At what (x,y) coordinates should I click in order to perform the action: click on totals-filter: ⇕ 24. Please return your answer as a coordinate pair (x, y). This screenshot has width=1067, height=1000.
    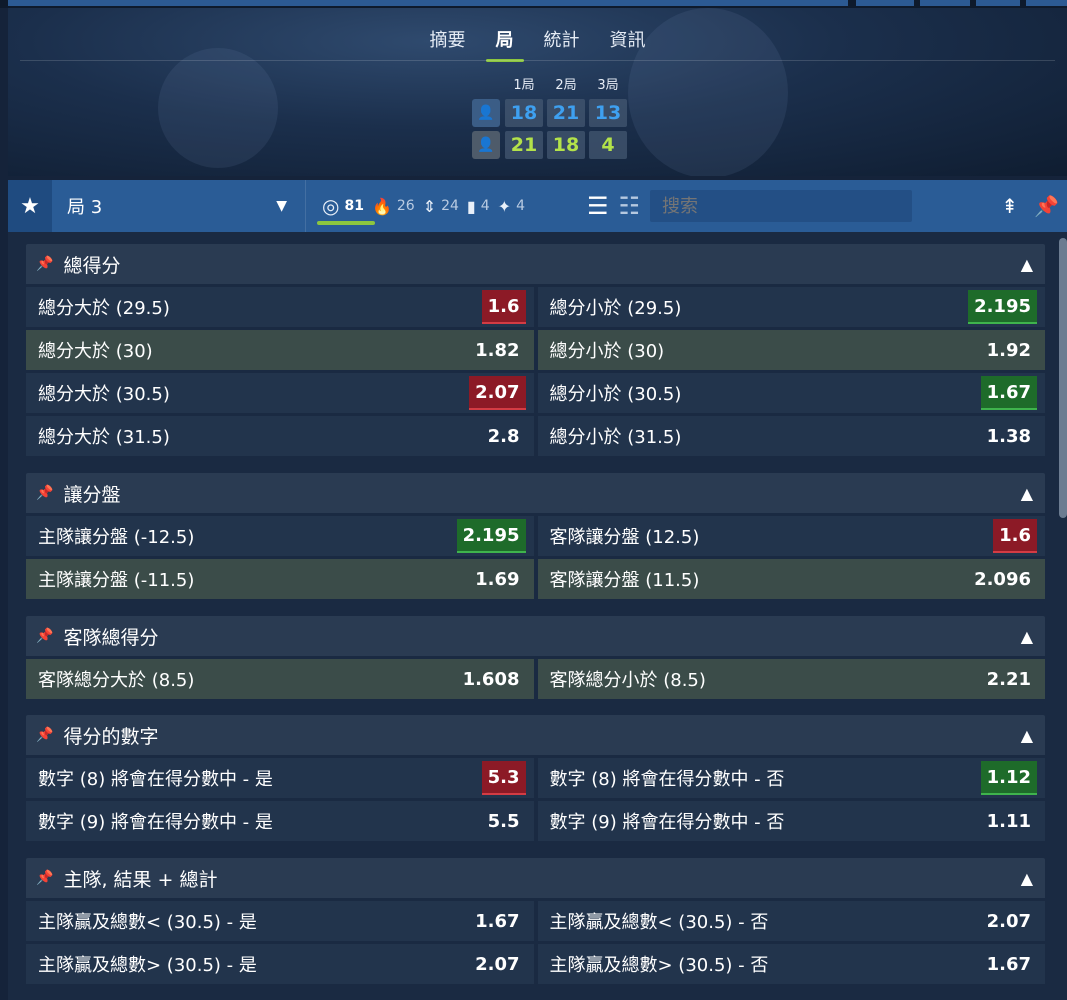
    Looking at the image, I should click on (441, 206).